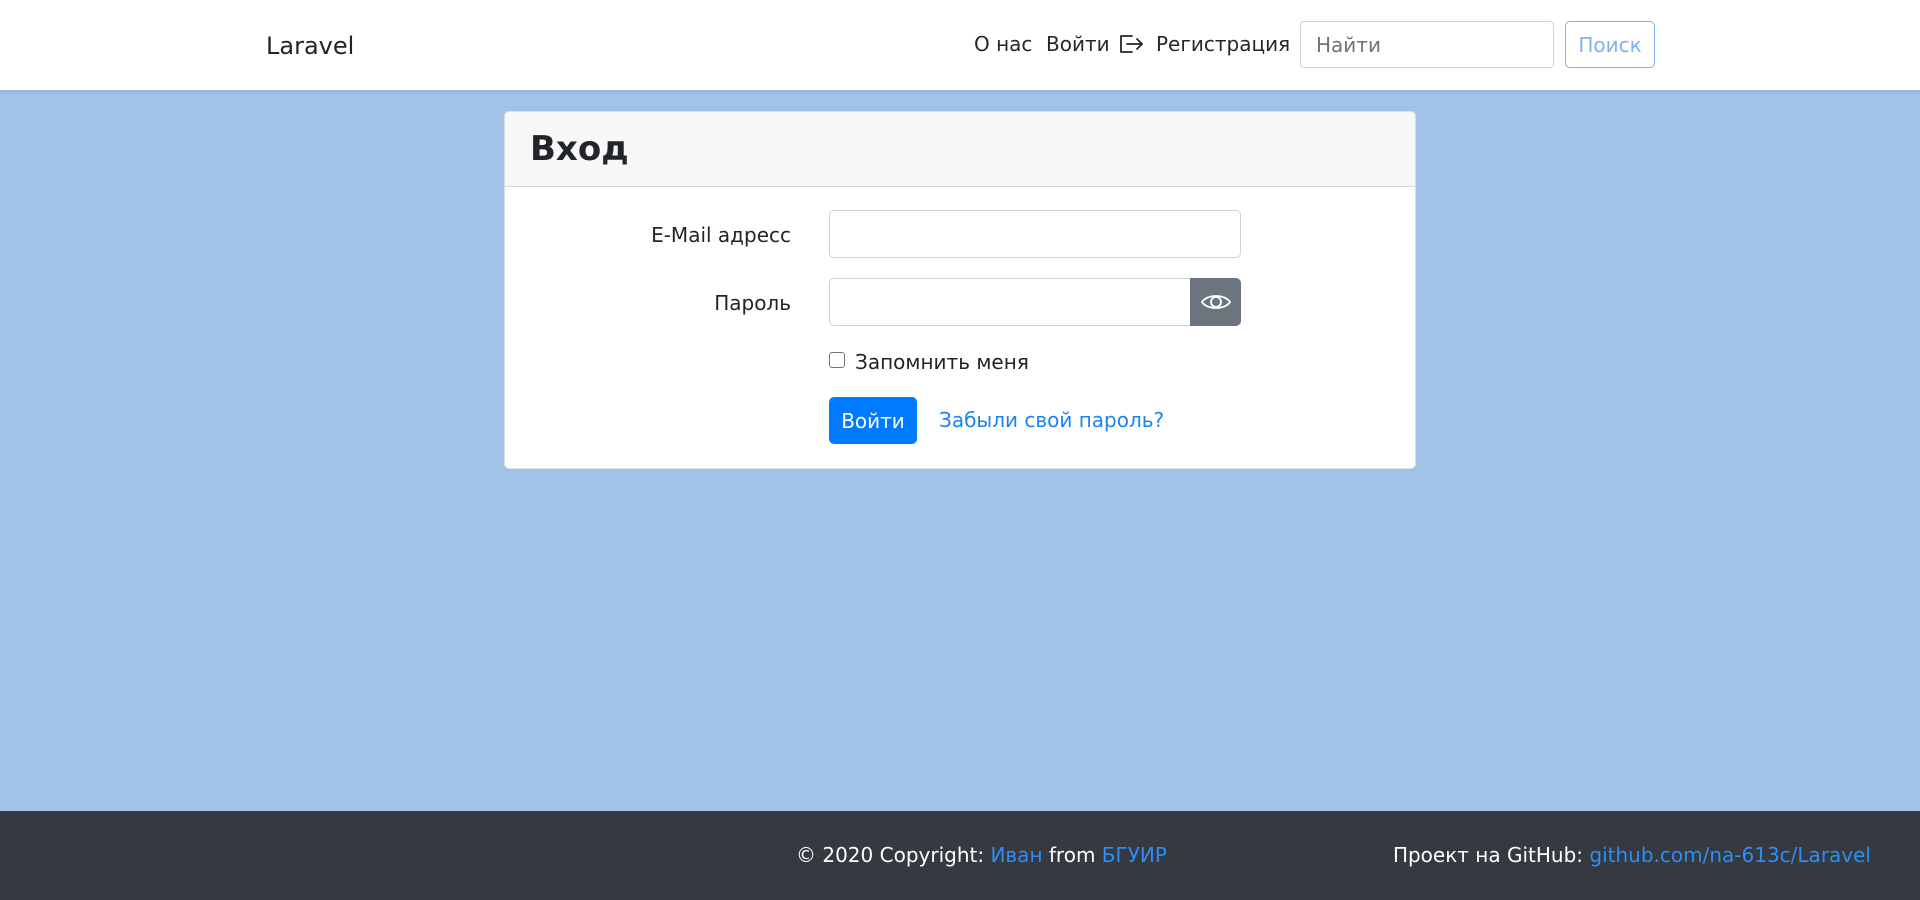 This screenshot has width=1920, height=900. I want to click on email-field, so click(1035, 234).